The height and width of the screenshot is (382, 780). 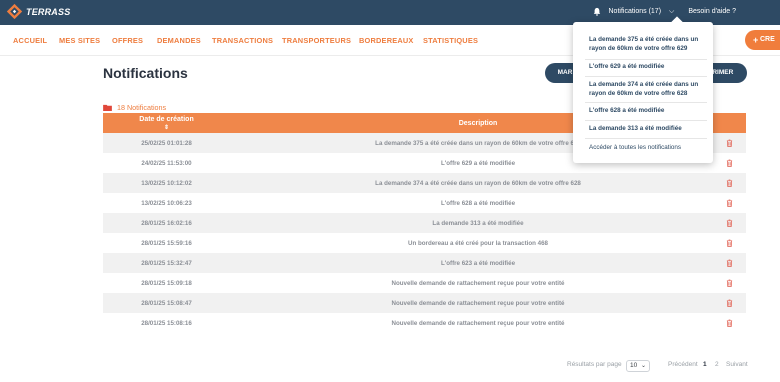 I want to click on page-title: Notifications, so click(x=145, y=73).